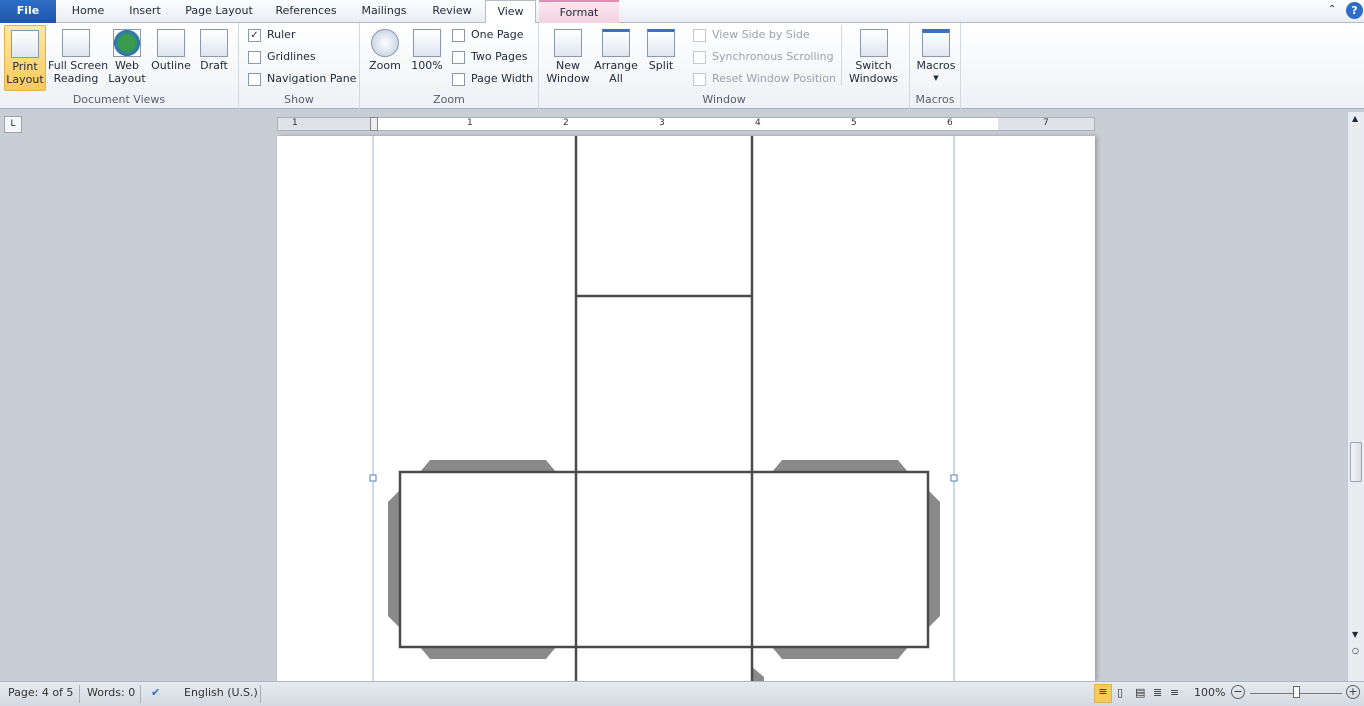 The width and height of the screenshot is (1364, 706). Describe the element at coordinates (171, 43) in the screenshot. I see `outline-icon` at that location.